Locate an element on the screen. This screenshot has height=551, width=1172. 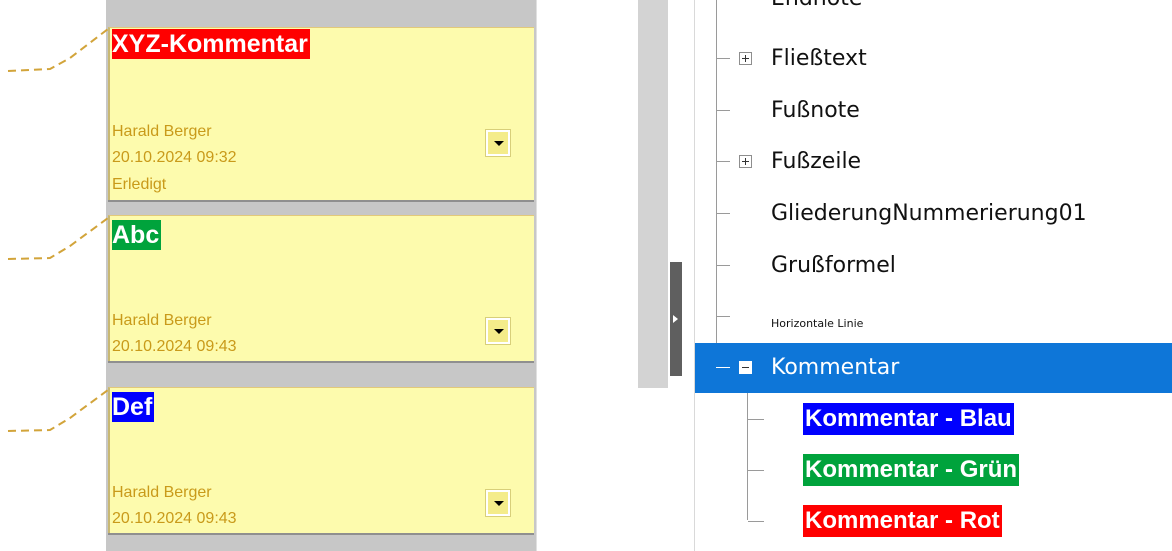
tree-item-label: Fußzeile is located at coordinates (816, 161).